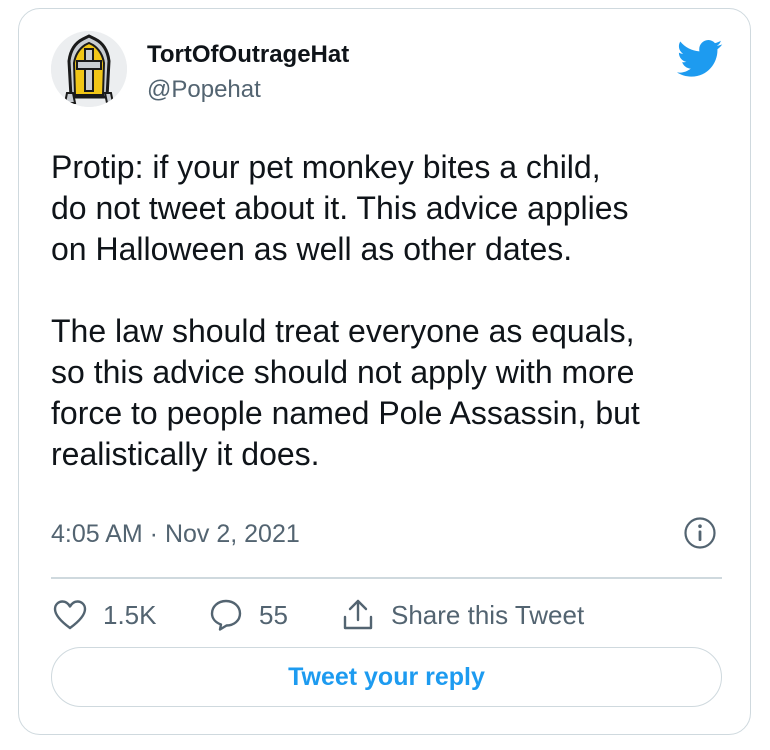 The width and height of the screenshot is (770, 750). I want to click on reply-bubble-icon, so click(226, 615).